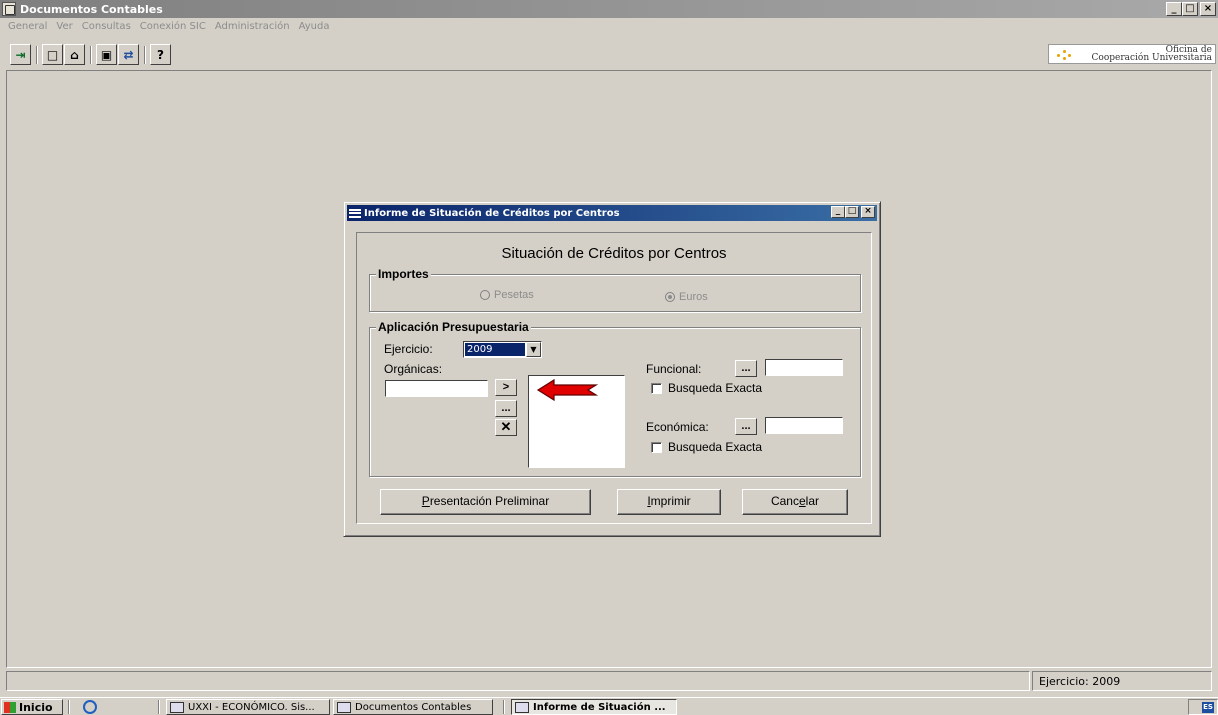 The width and height of the screenshot is (1218, 715). What do you see at coordinates (533, 349) in the screenshot?
I see `chevron-down-icon: ▼` at bounding box center [533, 349].